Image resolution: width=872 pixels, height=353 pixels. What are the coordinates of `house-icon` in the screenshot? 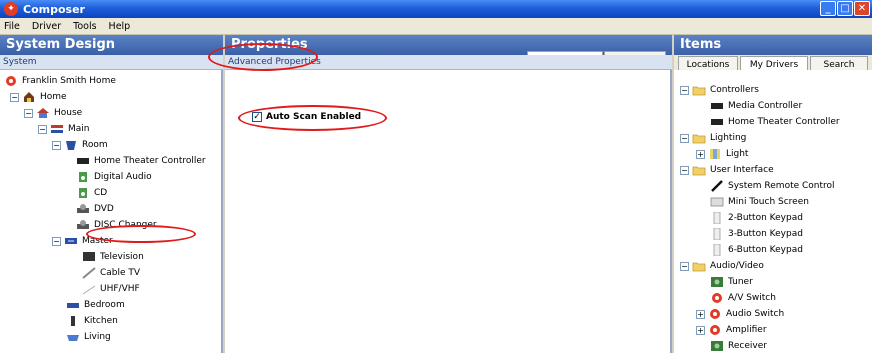 It's located at (43, 113).